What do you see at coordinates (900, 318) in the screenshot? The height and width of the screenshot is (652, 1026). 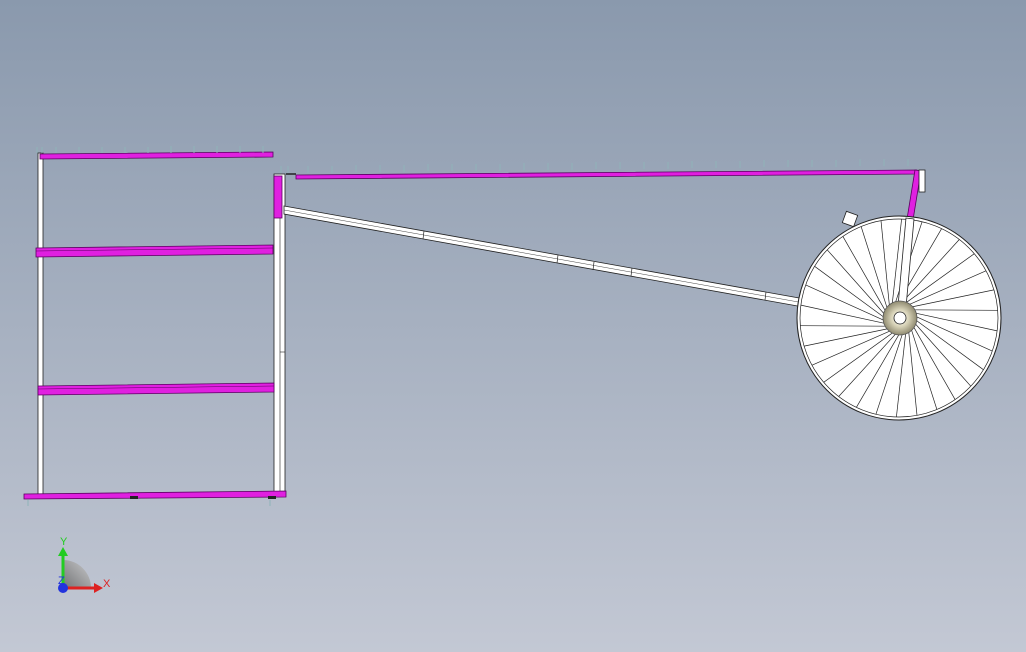 I see `wheel-hub-cap` at bounding box center [900, 318].